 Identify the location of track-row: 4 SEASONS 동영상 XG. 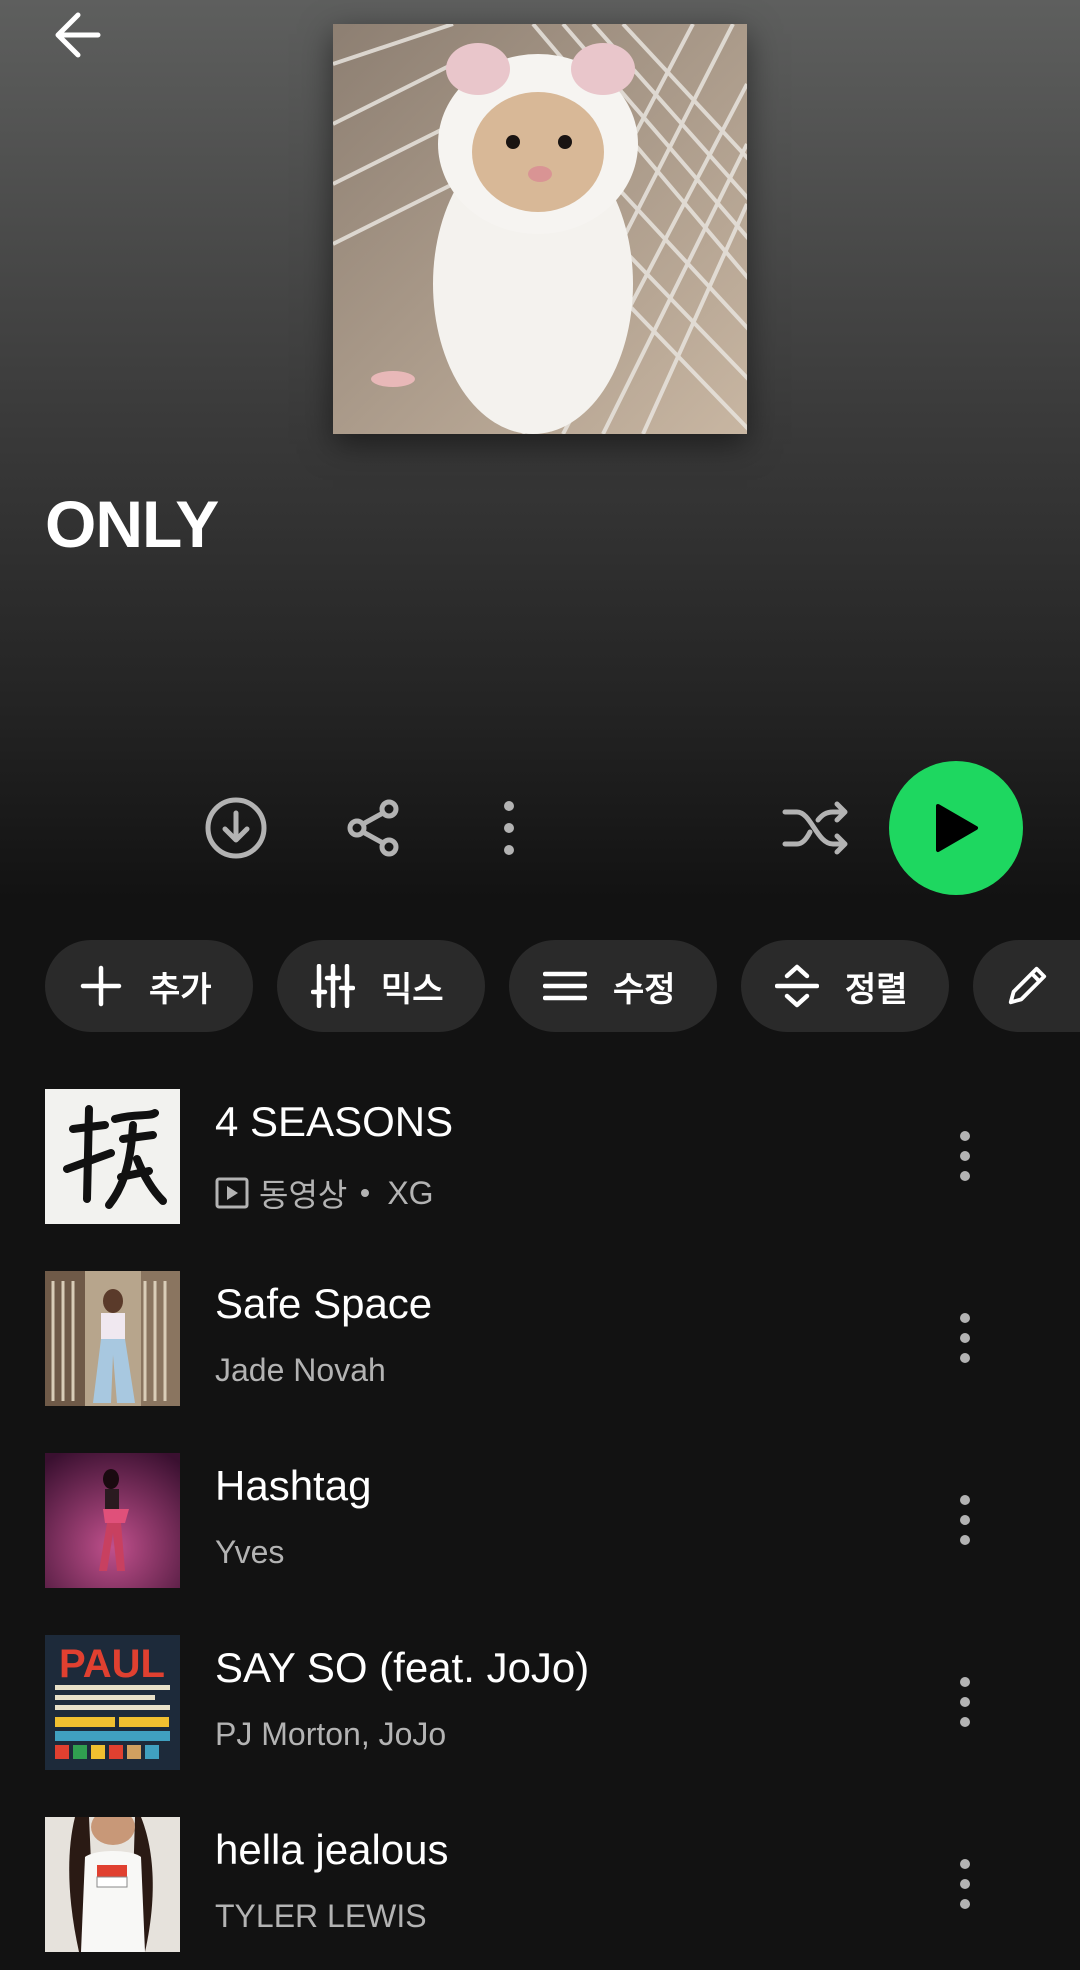
(540, 1156).